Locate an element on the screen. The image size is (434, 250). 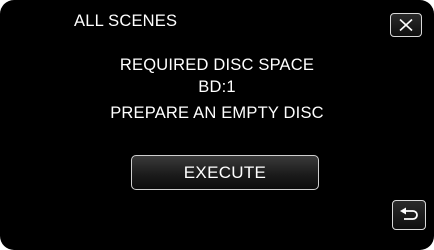
disc-count-value: BD:1 is located at coordinates (217, 87).